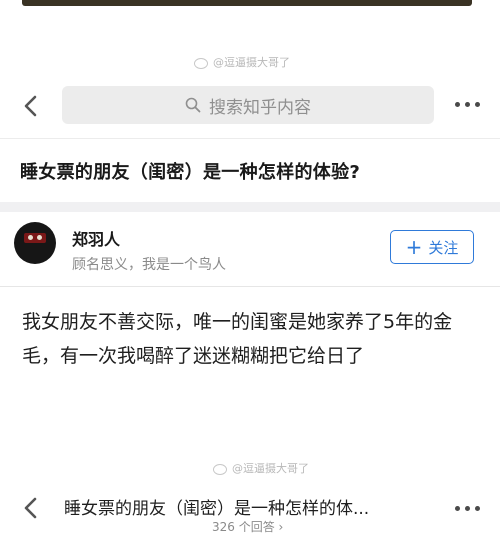  I want to click on plus-icon: +, so click(414, 247).